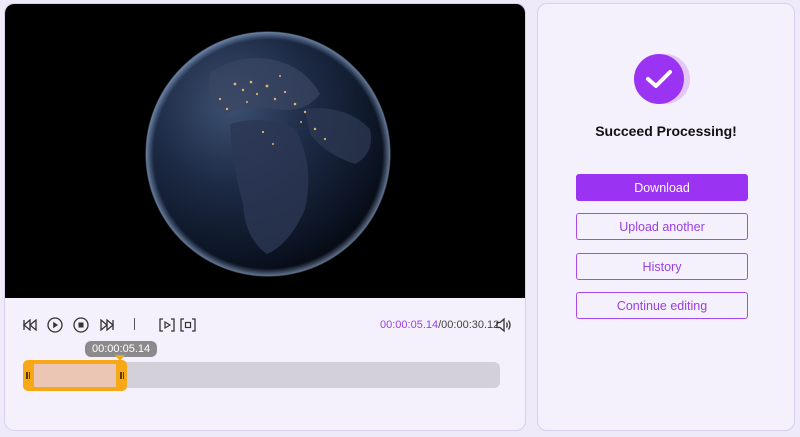  What do you see at coordinates (664, 79) in the screenshot?
I see `check-circle-icon` at bounding box center [664, 79].